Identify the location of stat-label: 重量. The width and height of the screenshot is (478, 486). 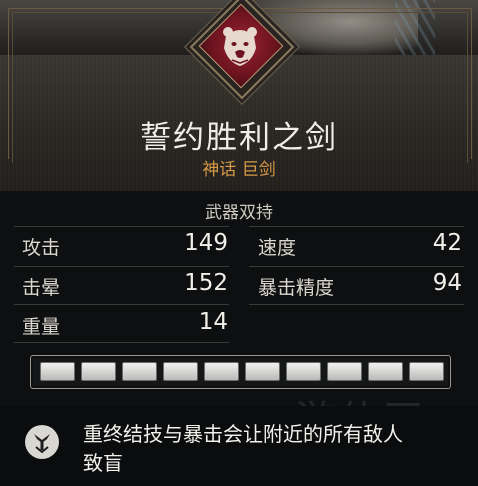
(41, 327).